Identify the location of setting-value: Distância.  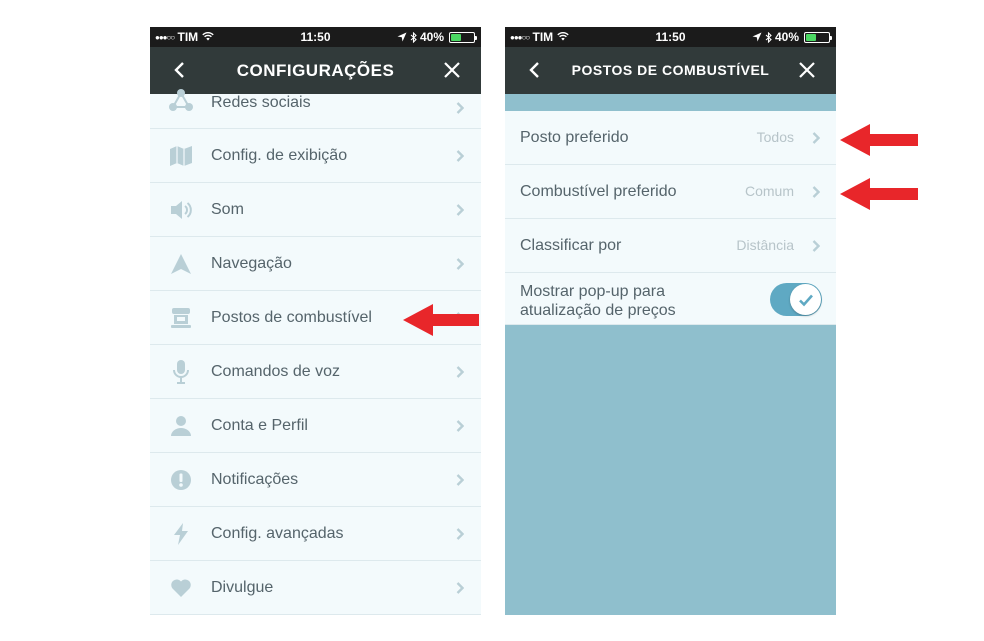
(765, 245).